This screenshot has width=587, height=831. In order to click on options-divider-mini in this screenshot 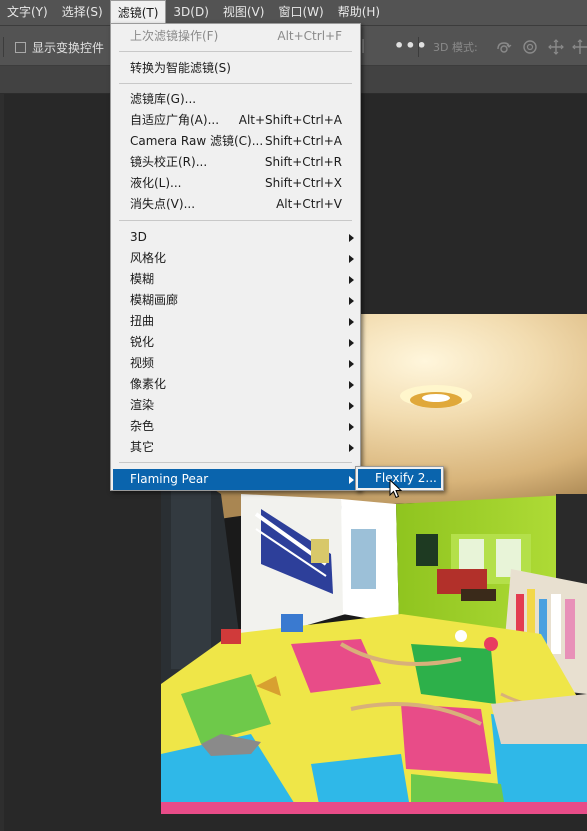, I will do `click(363, 46)`.